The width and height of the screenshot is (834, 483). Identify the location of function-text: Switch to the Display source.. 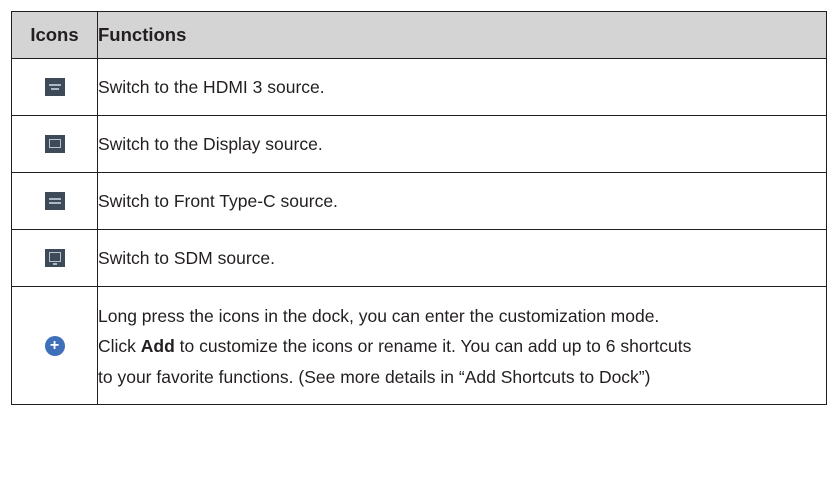
(462, 144).